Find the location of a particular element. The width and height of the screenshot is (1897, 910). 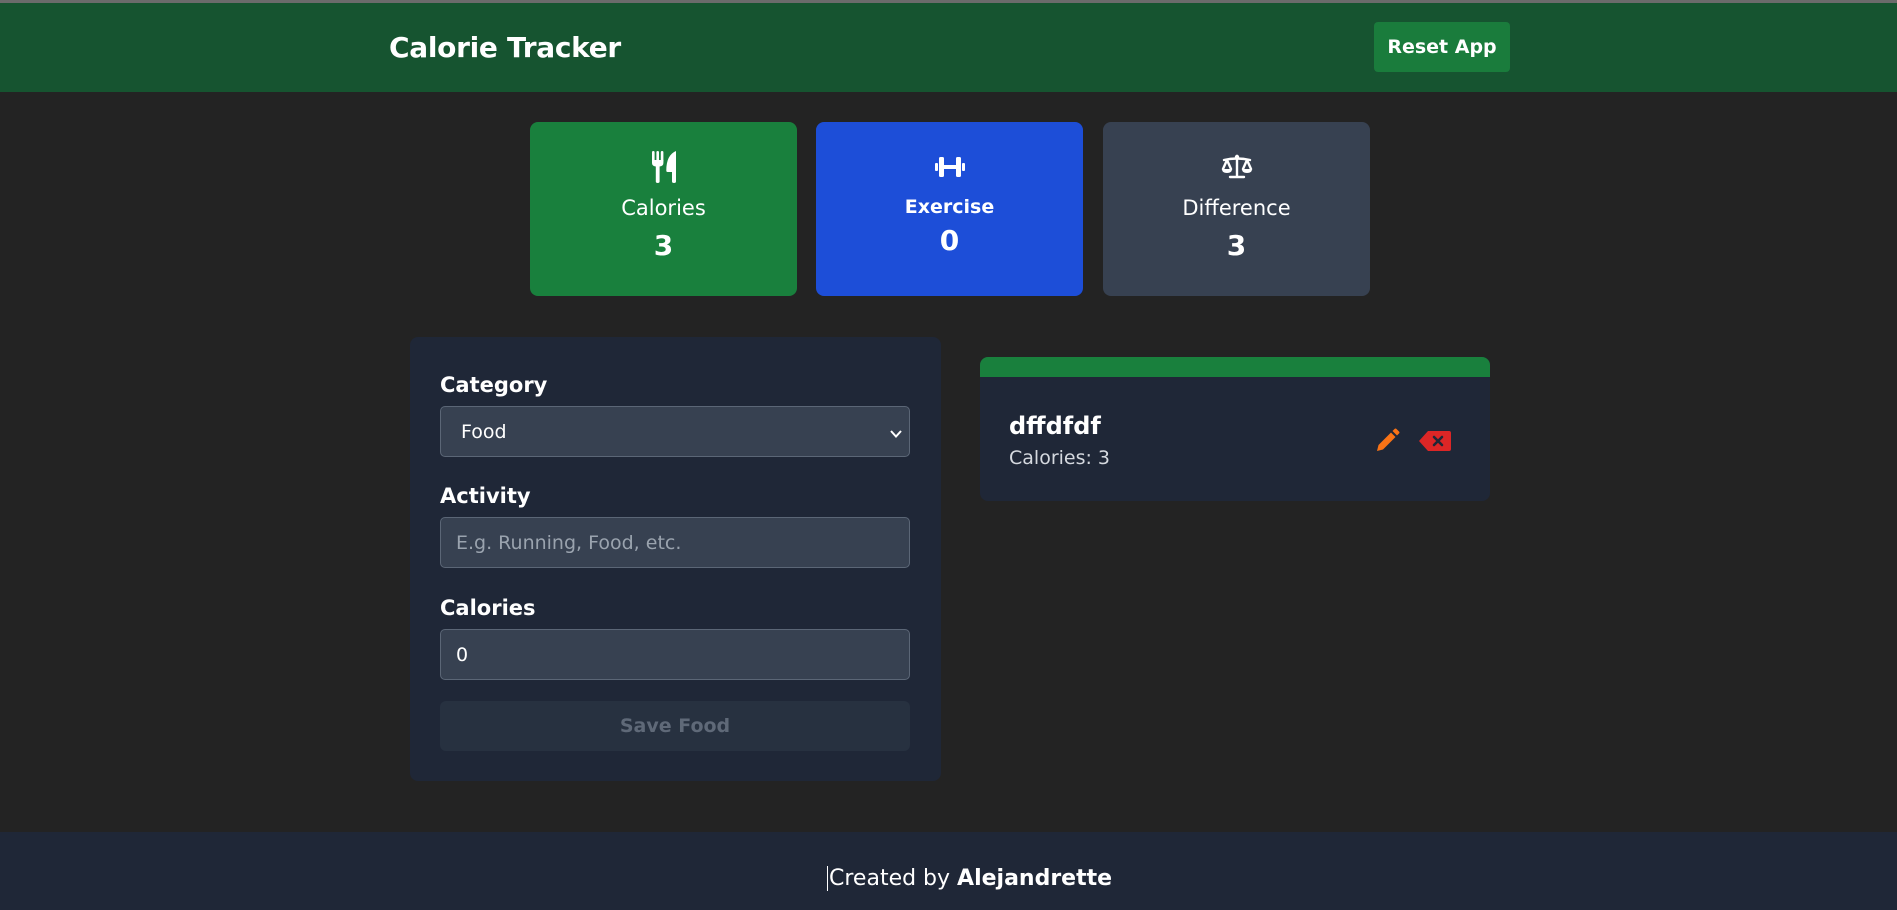

backspace-delete-icon is located at coordinates (1435, 441).